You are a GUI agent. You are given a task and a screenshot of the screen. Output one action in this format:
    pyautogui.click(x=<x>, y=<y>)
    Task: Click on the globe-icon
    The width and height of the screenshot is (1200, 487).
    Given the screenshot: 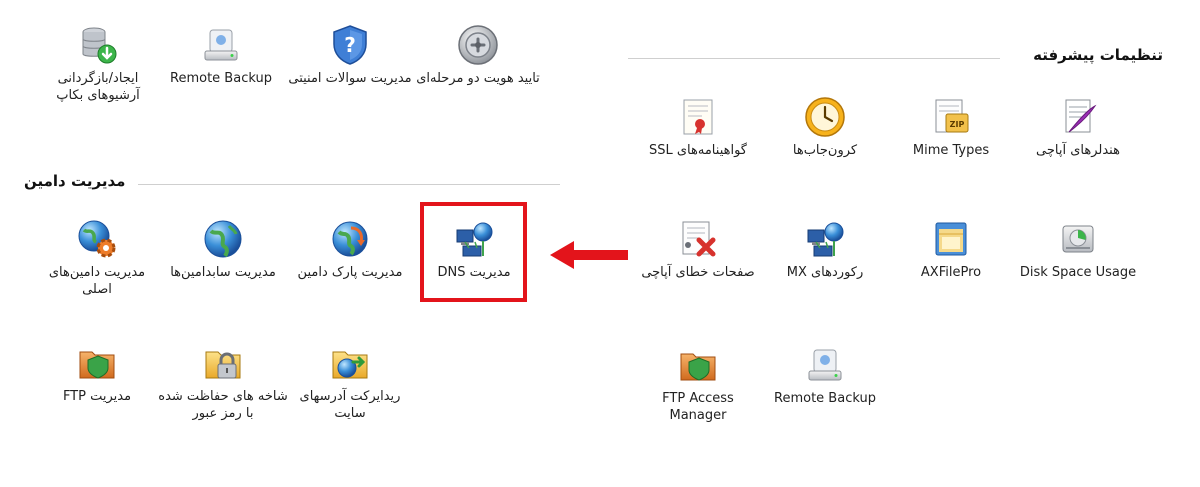 What is the action you would take?
    pyautogui.click(x=223, y=239)
    